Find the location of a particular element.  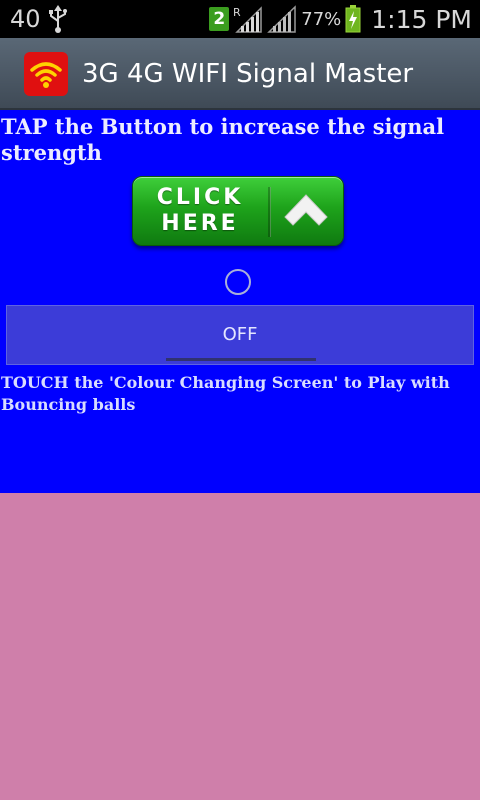

action-bar: 3G 4G WIFI Signal Master is located at coordinates (240, 74).